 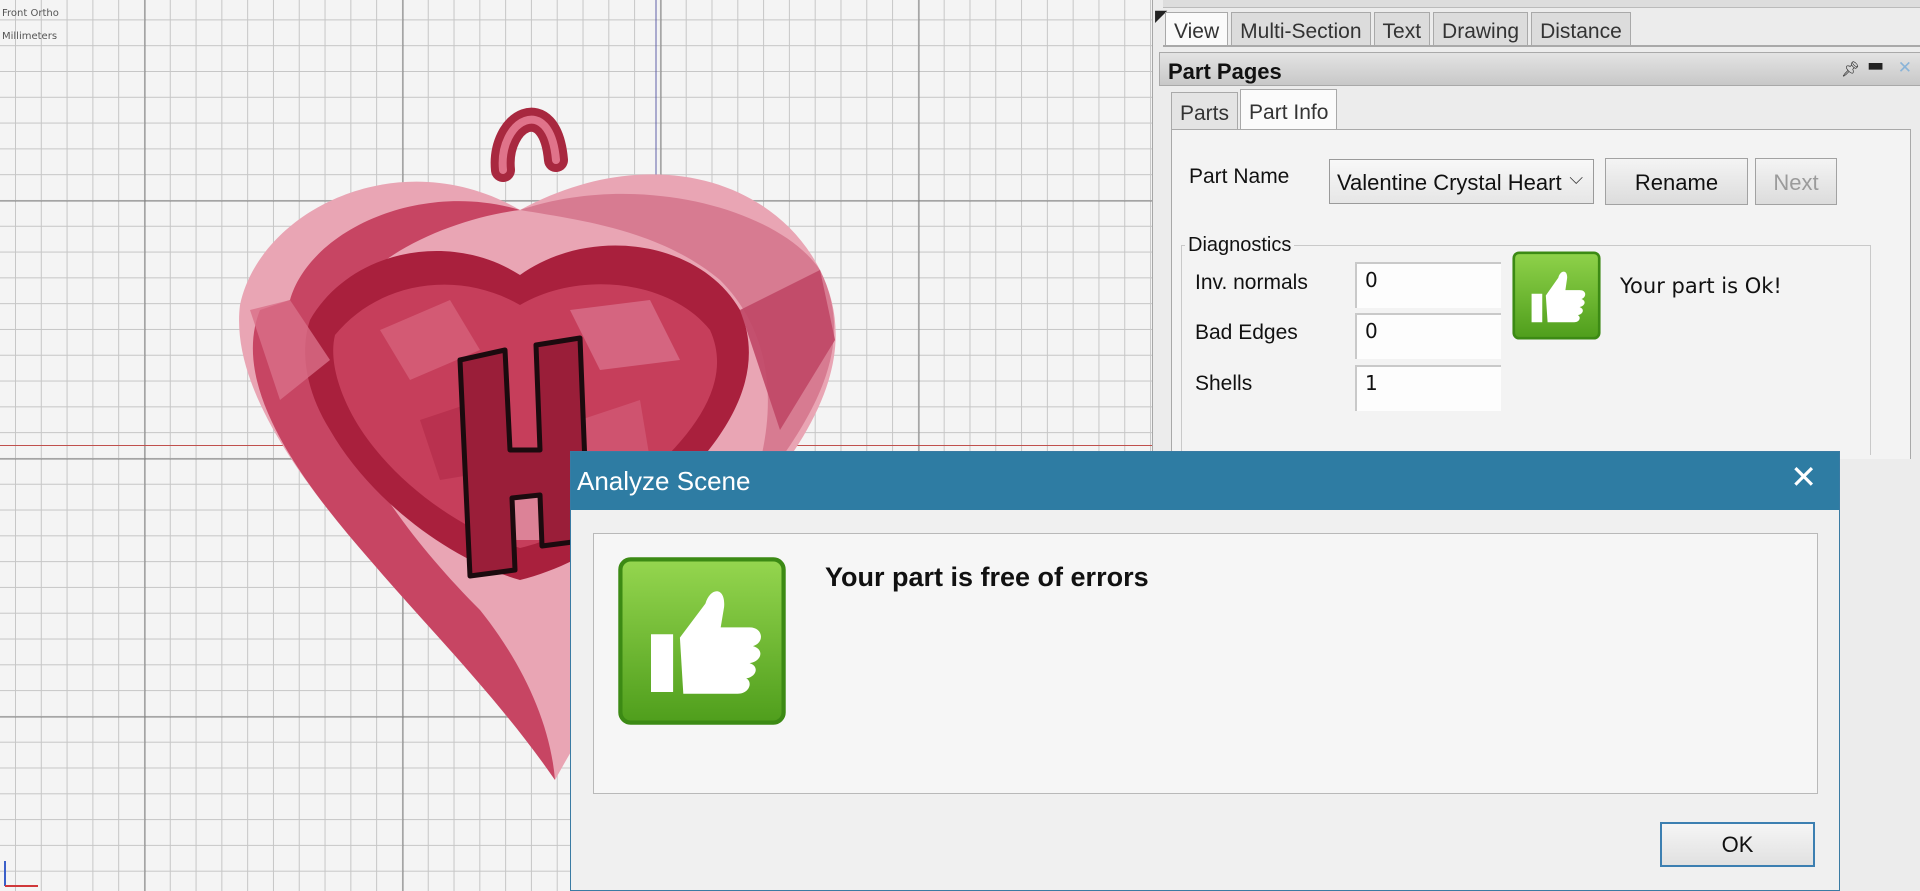 What do you see at coordinates (1428, 336) in the screenshot?
I see `bad-edges-field: 0` at bounding box center [1428, 336].